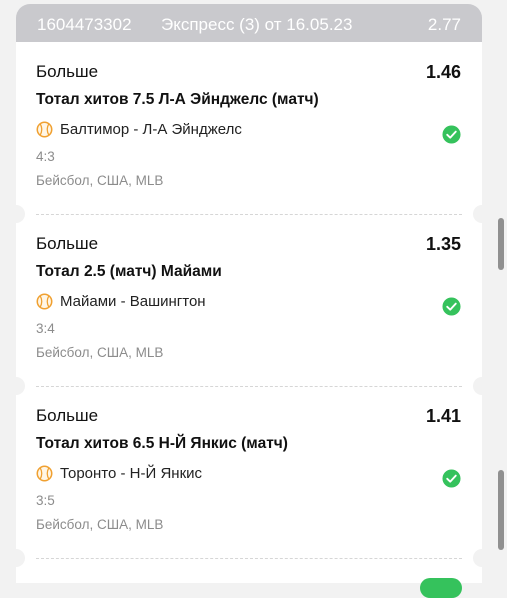  Describe the element at coordinates (177, 99) in the screenshot. I see `market-name: Тотал хитов 7.5 Л-А Эйнджелс (матч)` at that location.